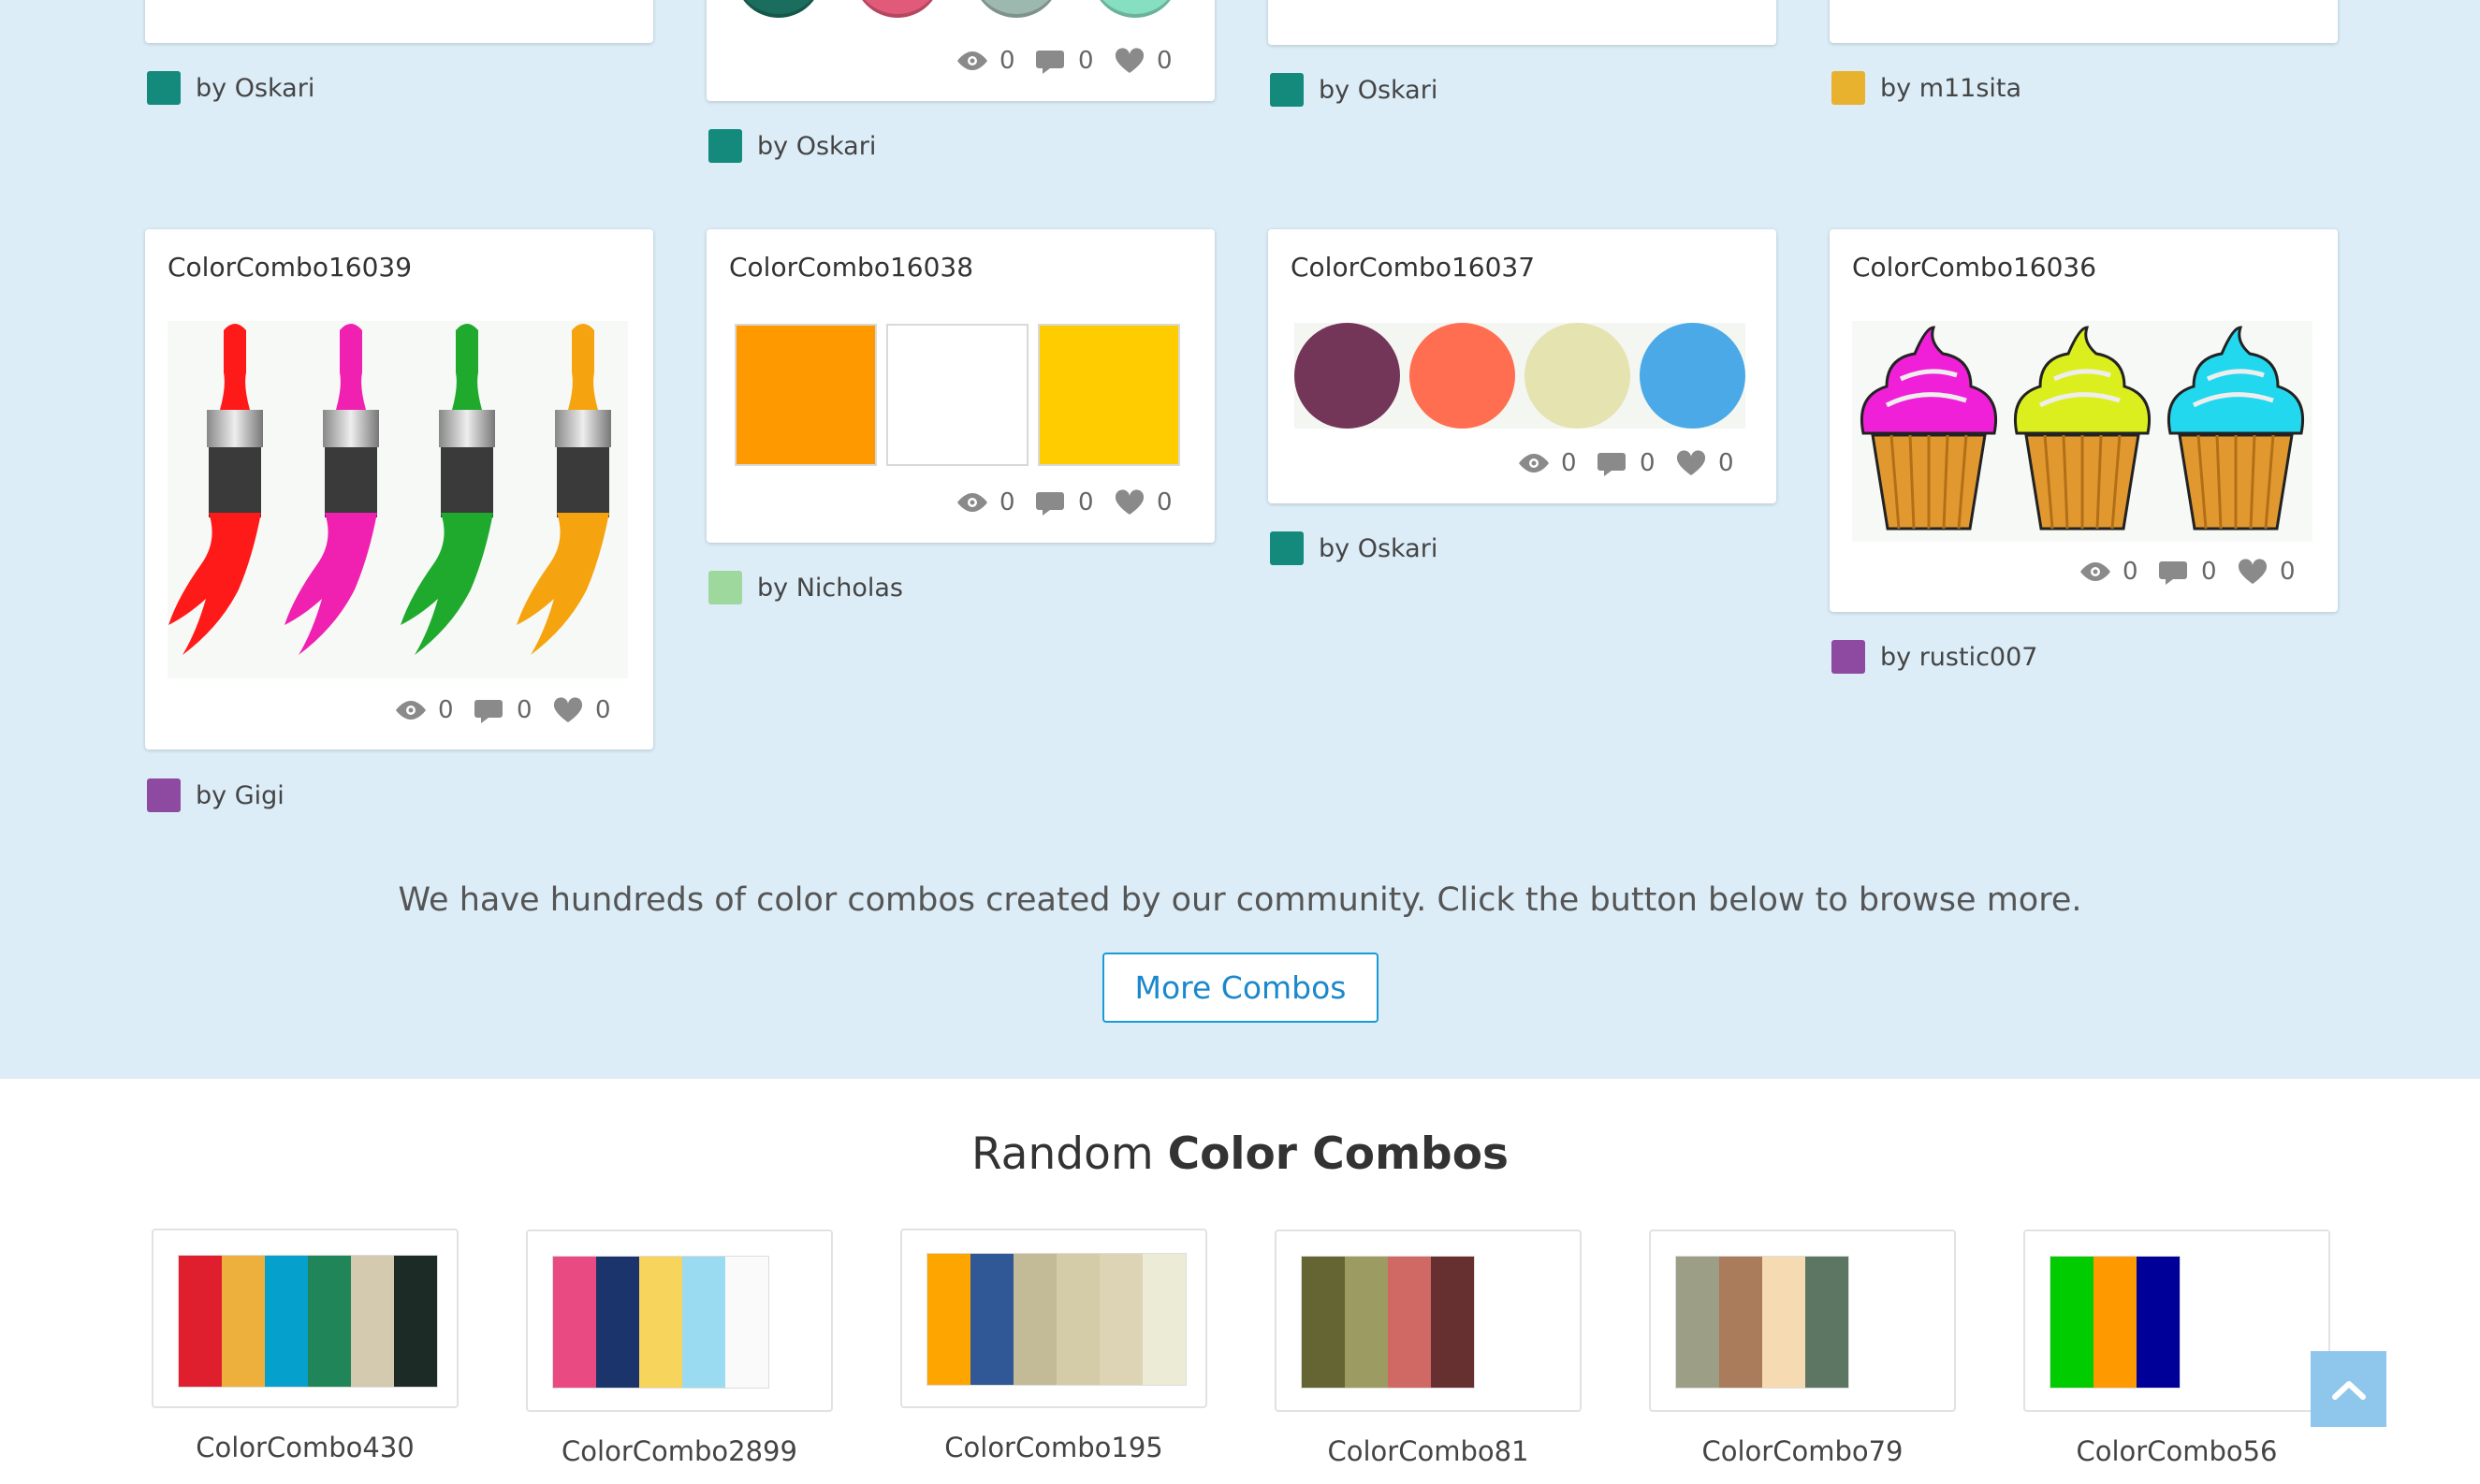 The height and width of the screenshot is (1484, 2480). I want to click on combo-author: by Nicholas, so click(806, 587).